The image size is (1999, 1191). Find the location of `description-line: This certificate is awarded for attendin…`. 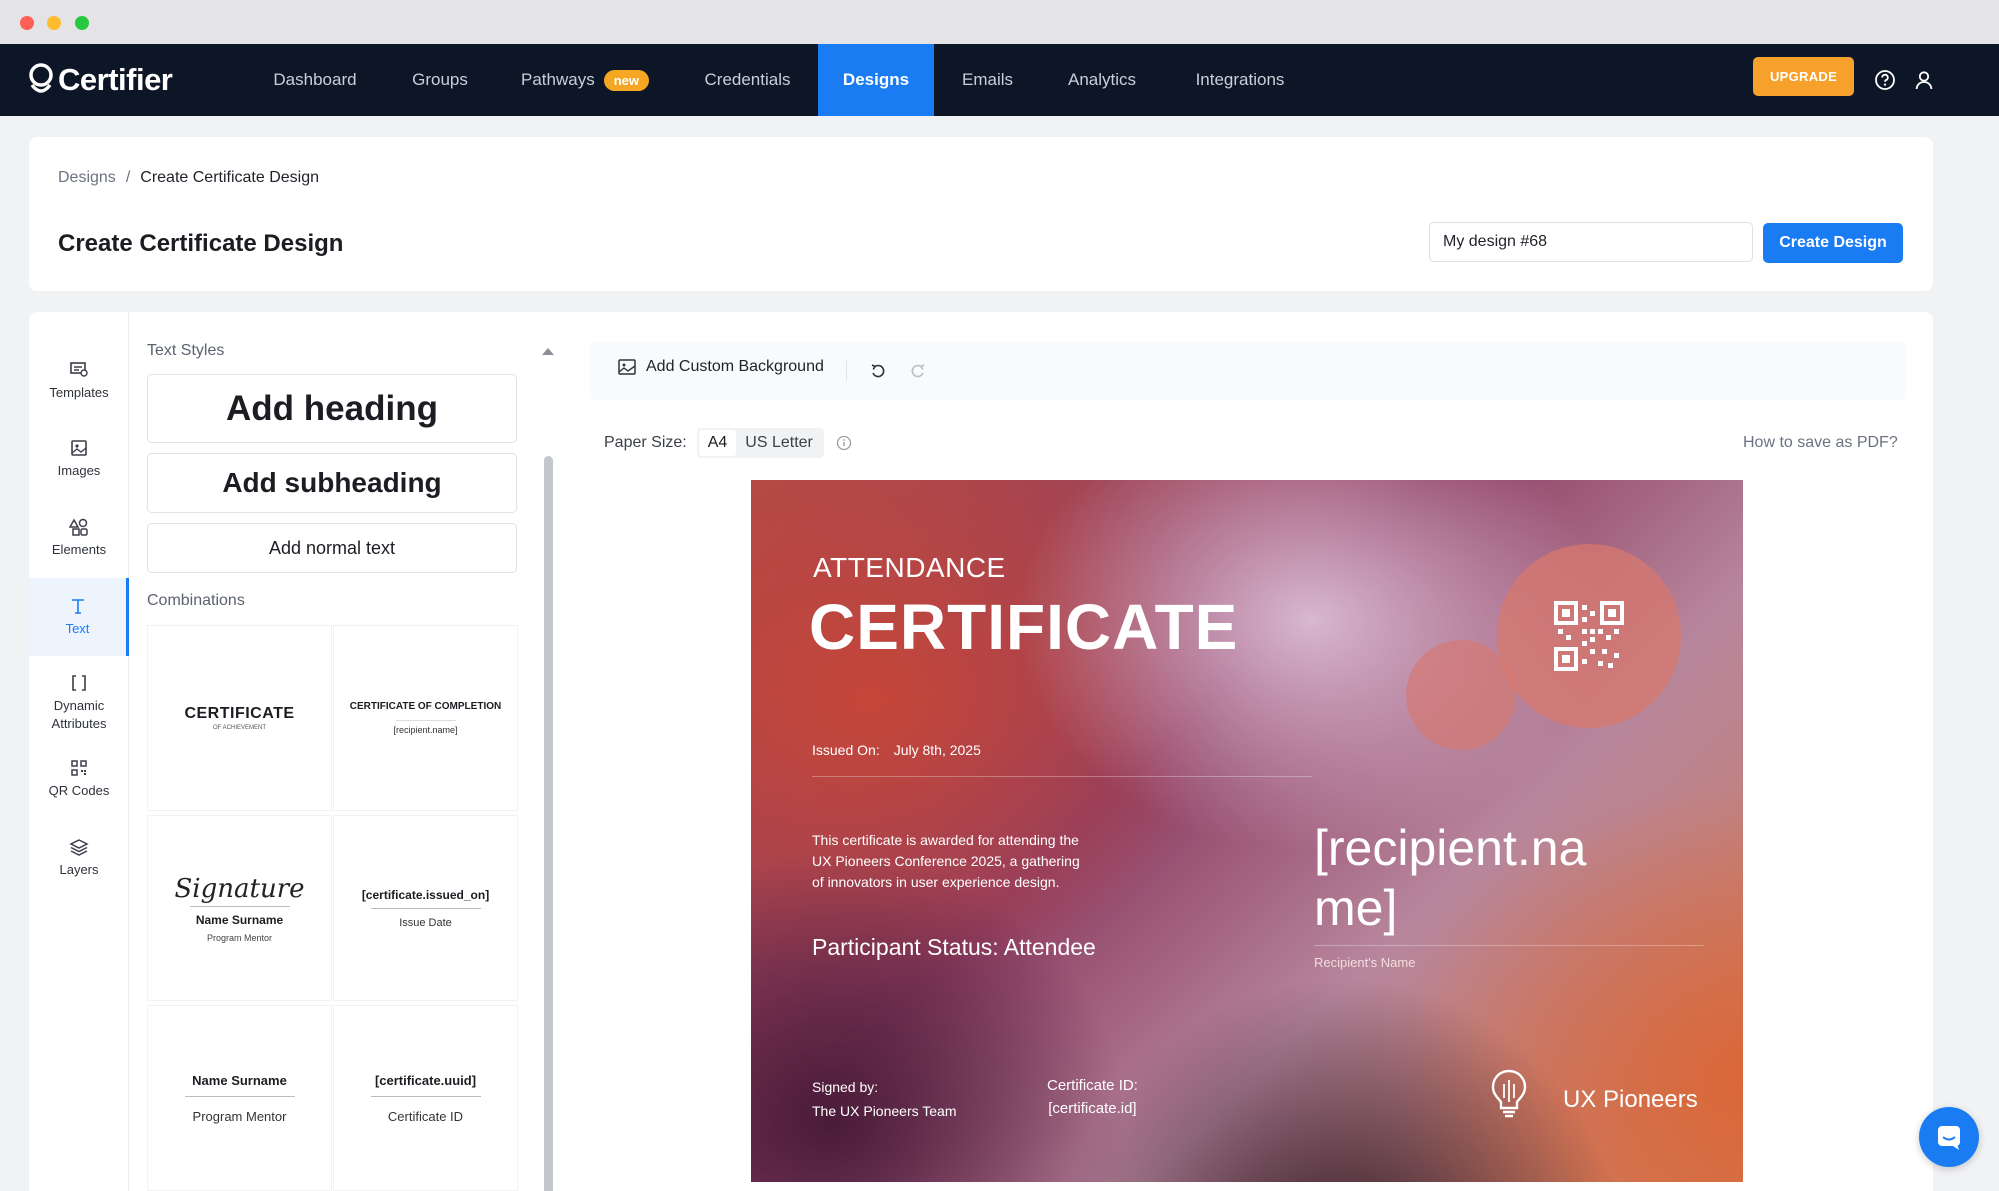

description-line: This certificate is awarded for attendin… is located at coordinates (945, 840).